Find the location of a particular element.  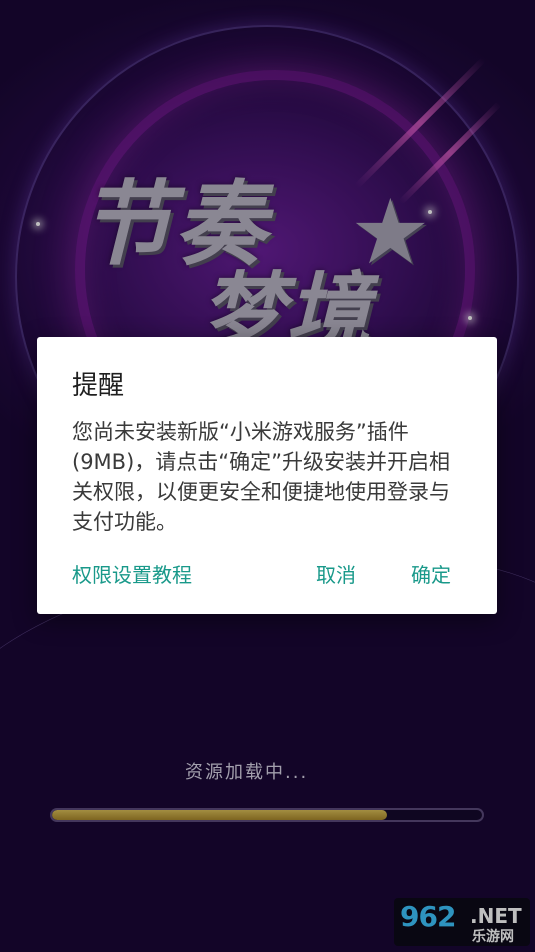

confirm-button: 确定 is located at coordinates (431, 573).